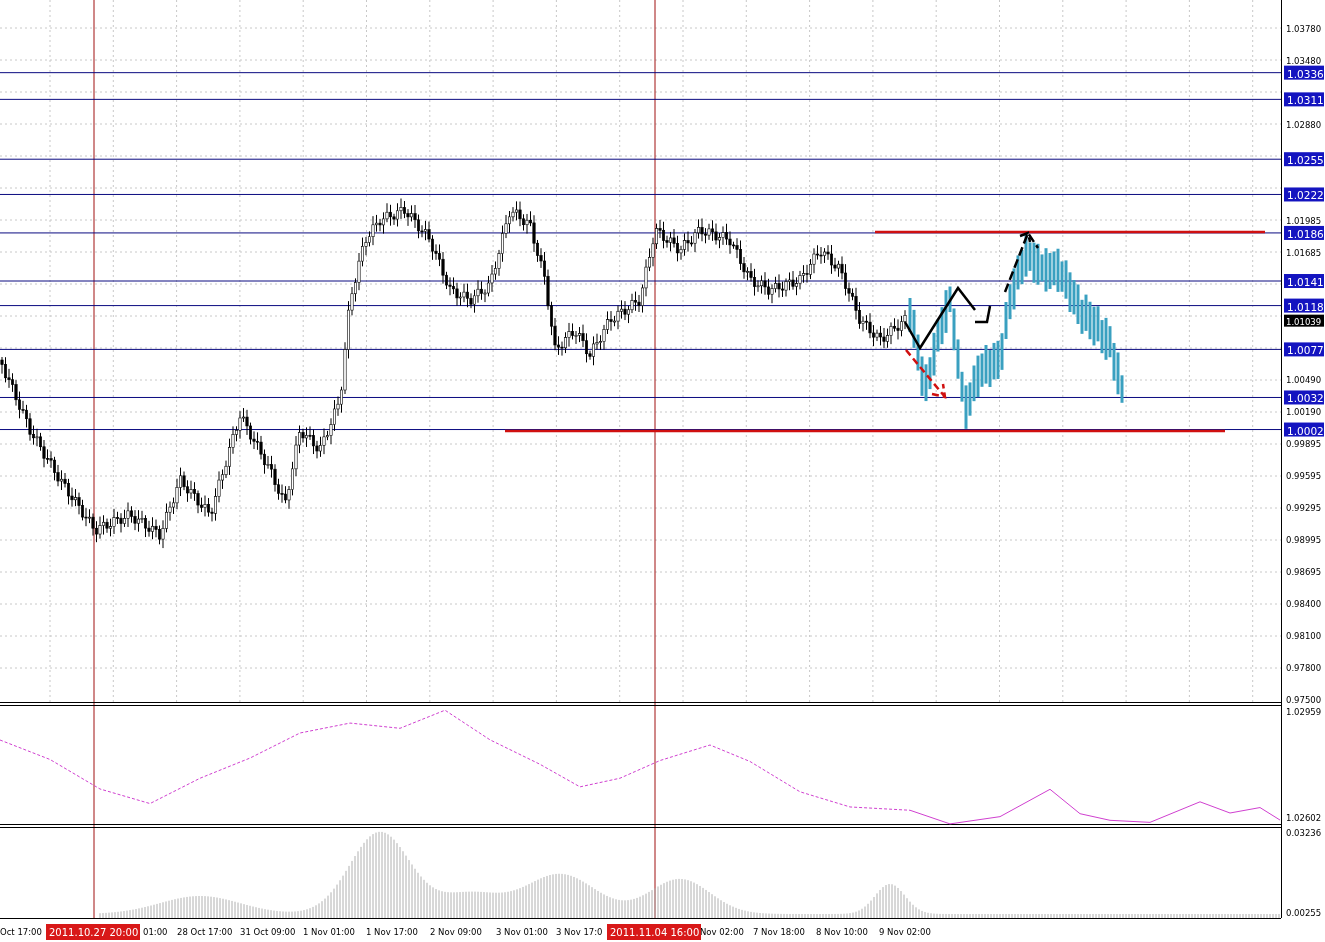 This screenshot has width=1325, height=942. What do you see at coordinates (1304, 833) in the screenshot?
I see `indicator-max: 0.03236` at bounding box center [1304, 833].